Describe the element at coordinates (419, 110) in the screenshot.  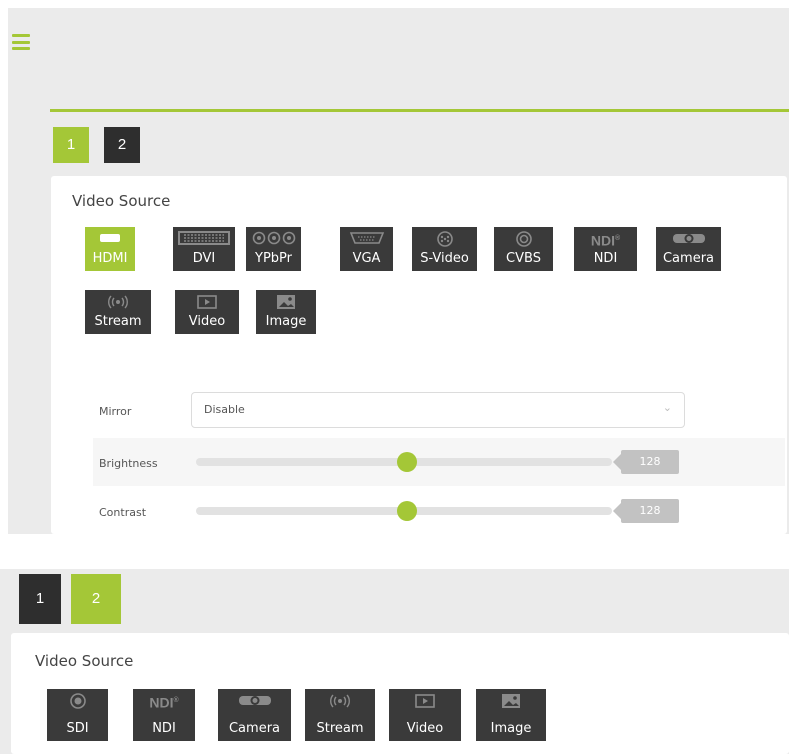
I see `accent-divider` at that location.